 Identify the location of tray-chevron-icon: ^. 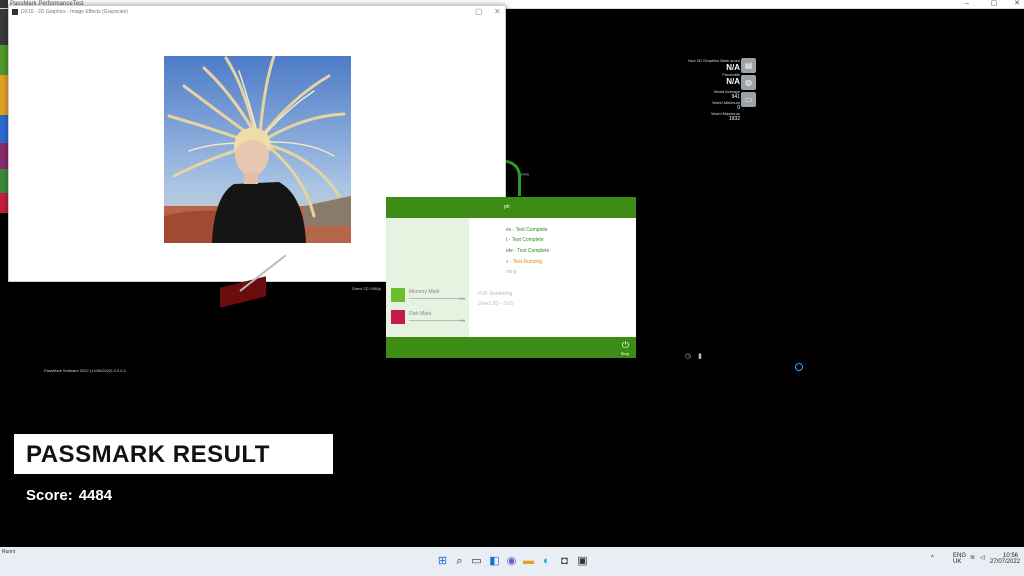
(932, 558).